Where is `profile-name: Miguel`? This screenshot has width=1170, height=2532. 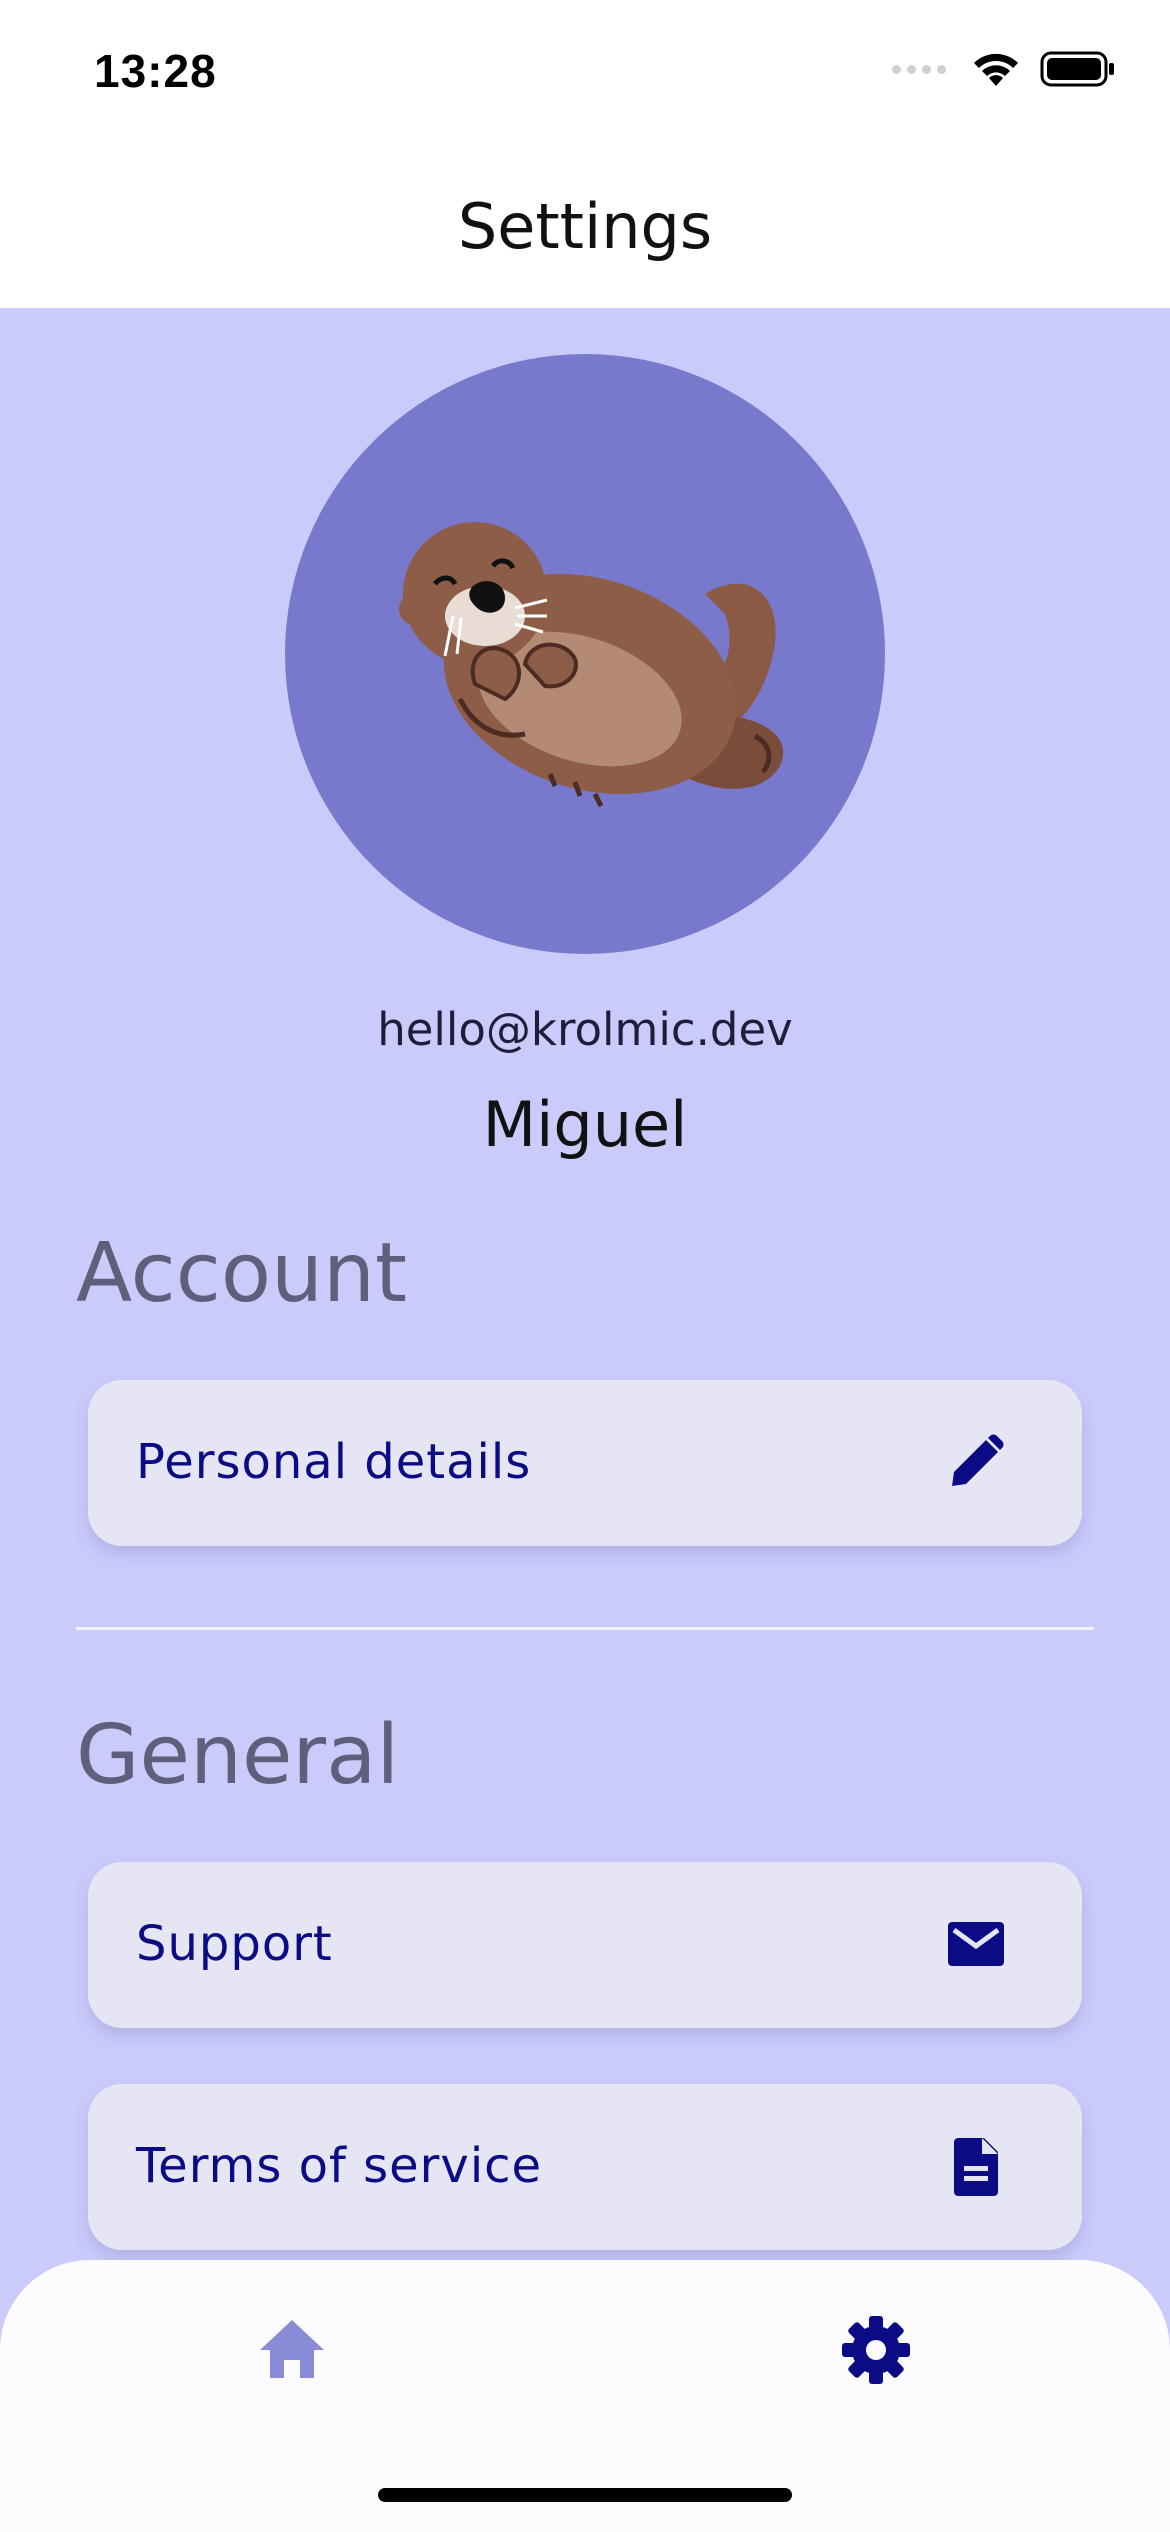 profile-name: Miguel is located at coordinates (585, 1124).